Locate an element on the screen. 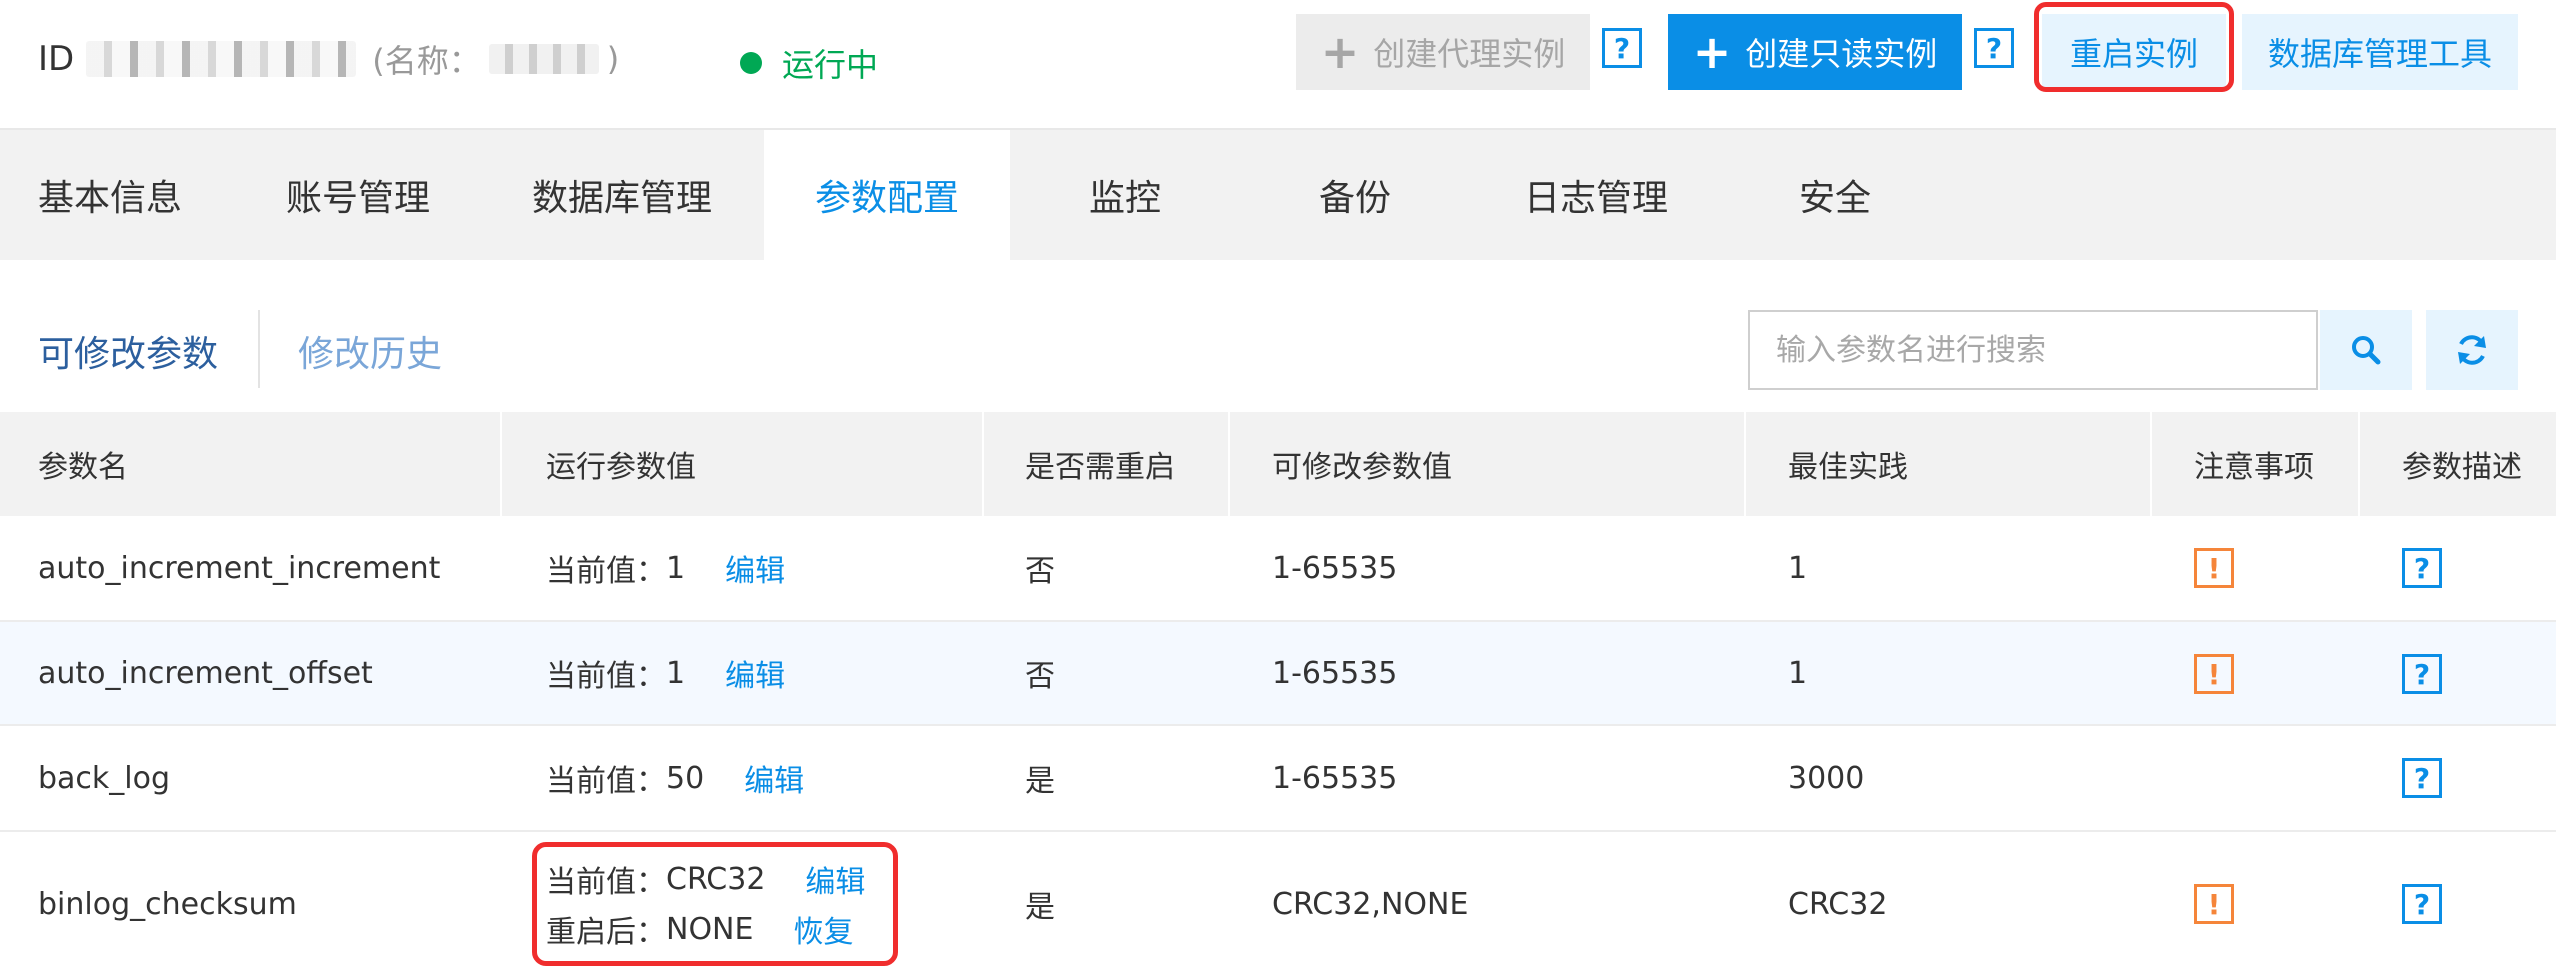 The image size is (2556, 976). refresh-icon is located at coordinates (2472, 350).